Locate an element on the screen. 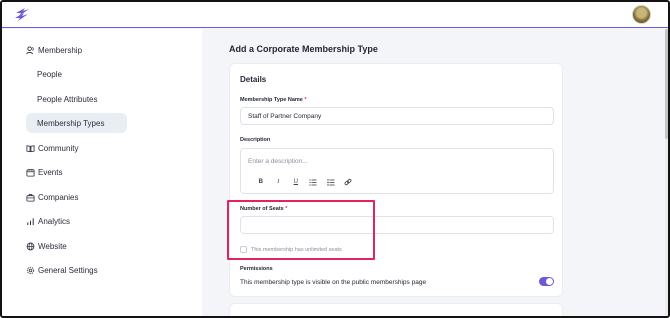 The width and height of the screenshot is (670, 318). sidebar-item-label: Website is located at coordinates (52, 246).